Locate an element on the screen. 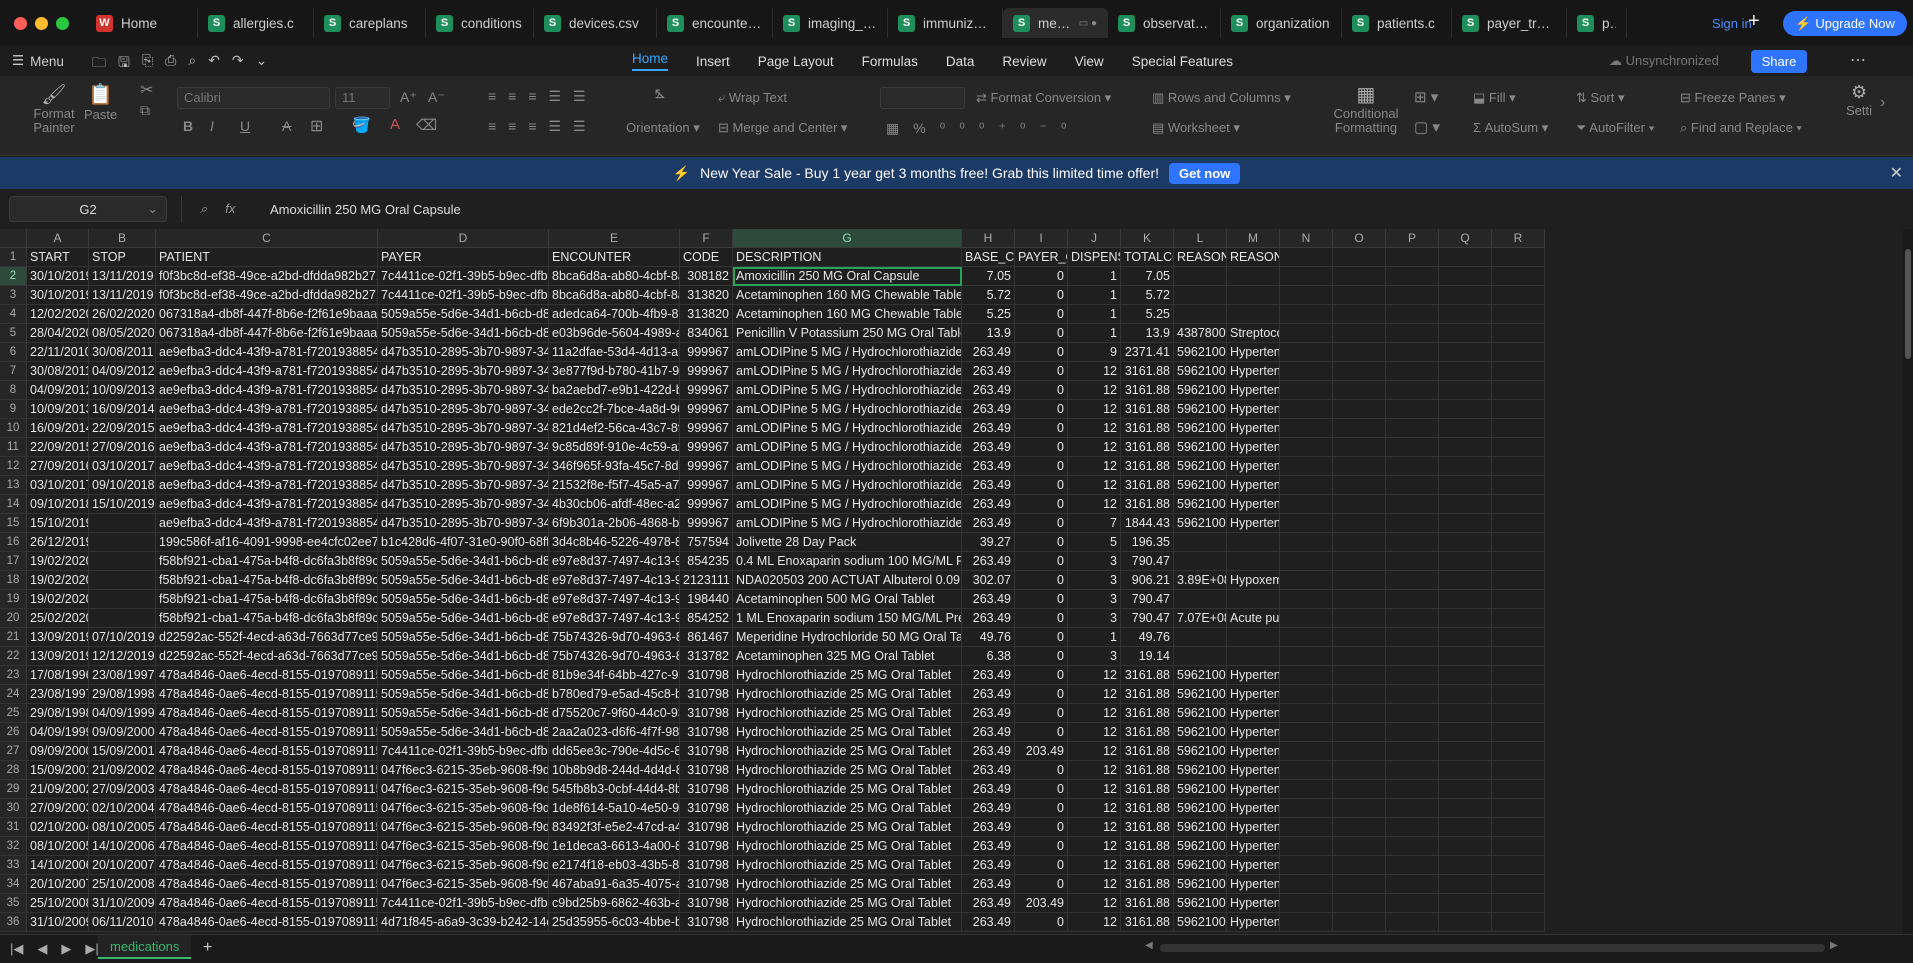 This screenshot has width=1913, height=963. last-sheet-icon: ▶| is located at coordinates (91, 949).